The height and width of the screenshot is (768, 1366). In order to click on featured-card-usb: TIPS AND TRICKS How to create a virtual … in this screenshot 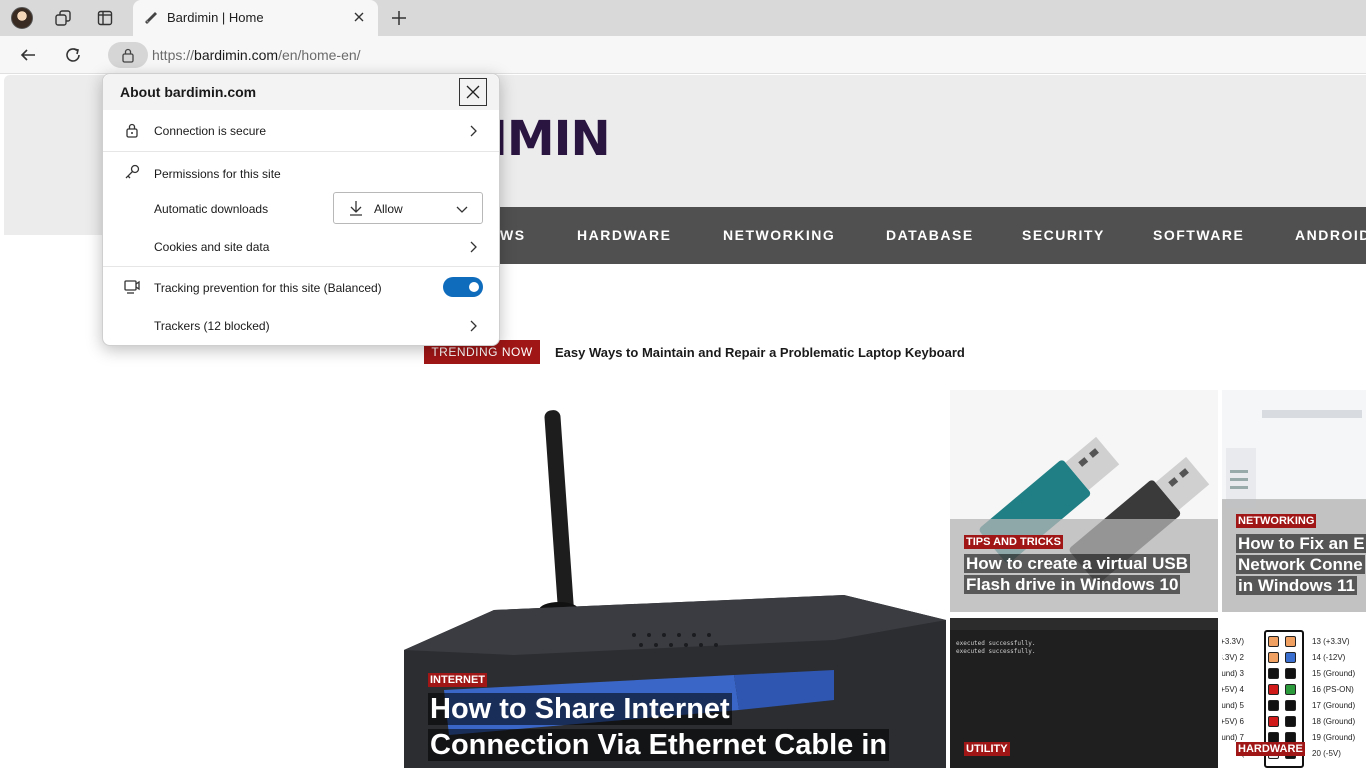, I will do `click(1084, 501)`.